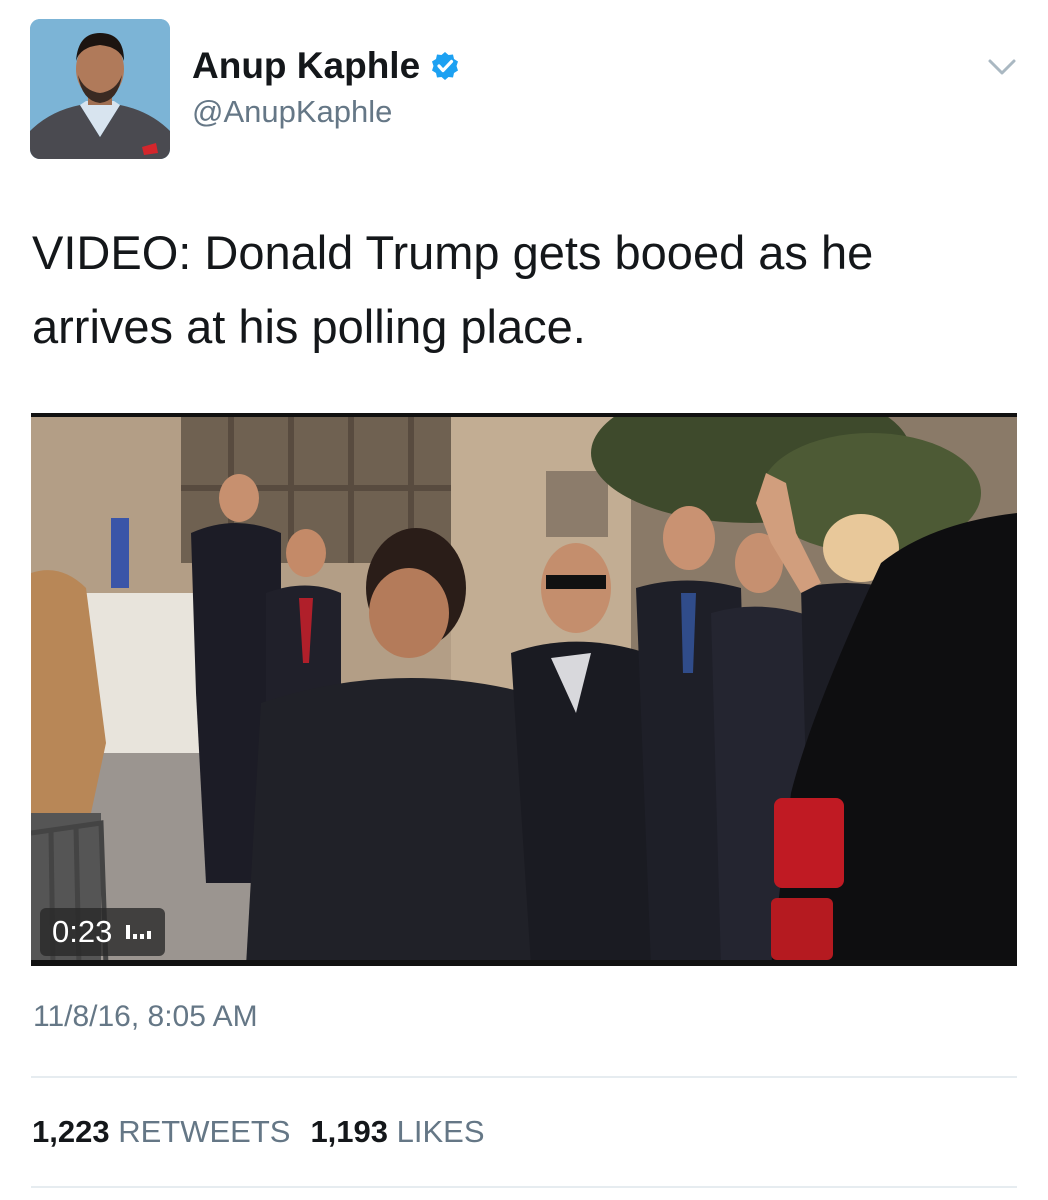  I want to click on chevron-down-icon, so click(1002, 67).